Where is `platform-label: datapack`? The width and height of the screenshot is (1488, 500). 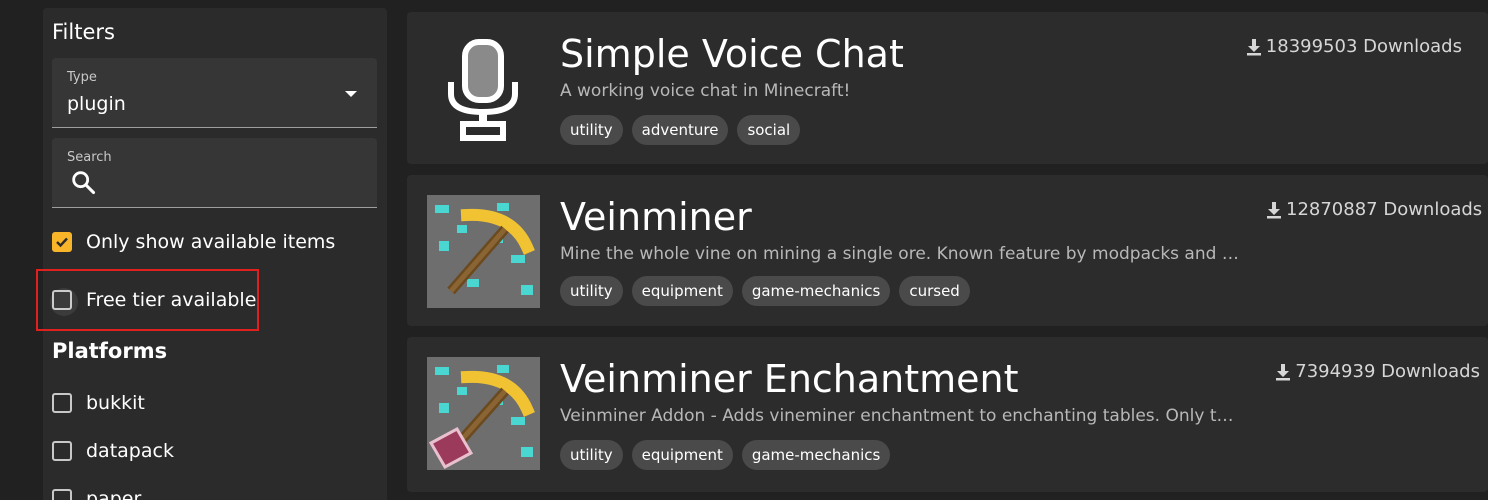
platform-label: datapack is located at coordinates (130, 451).